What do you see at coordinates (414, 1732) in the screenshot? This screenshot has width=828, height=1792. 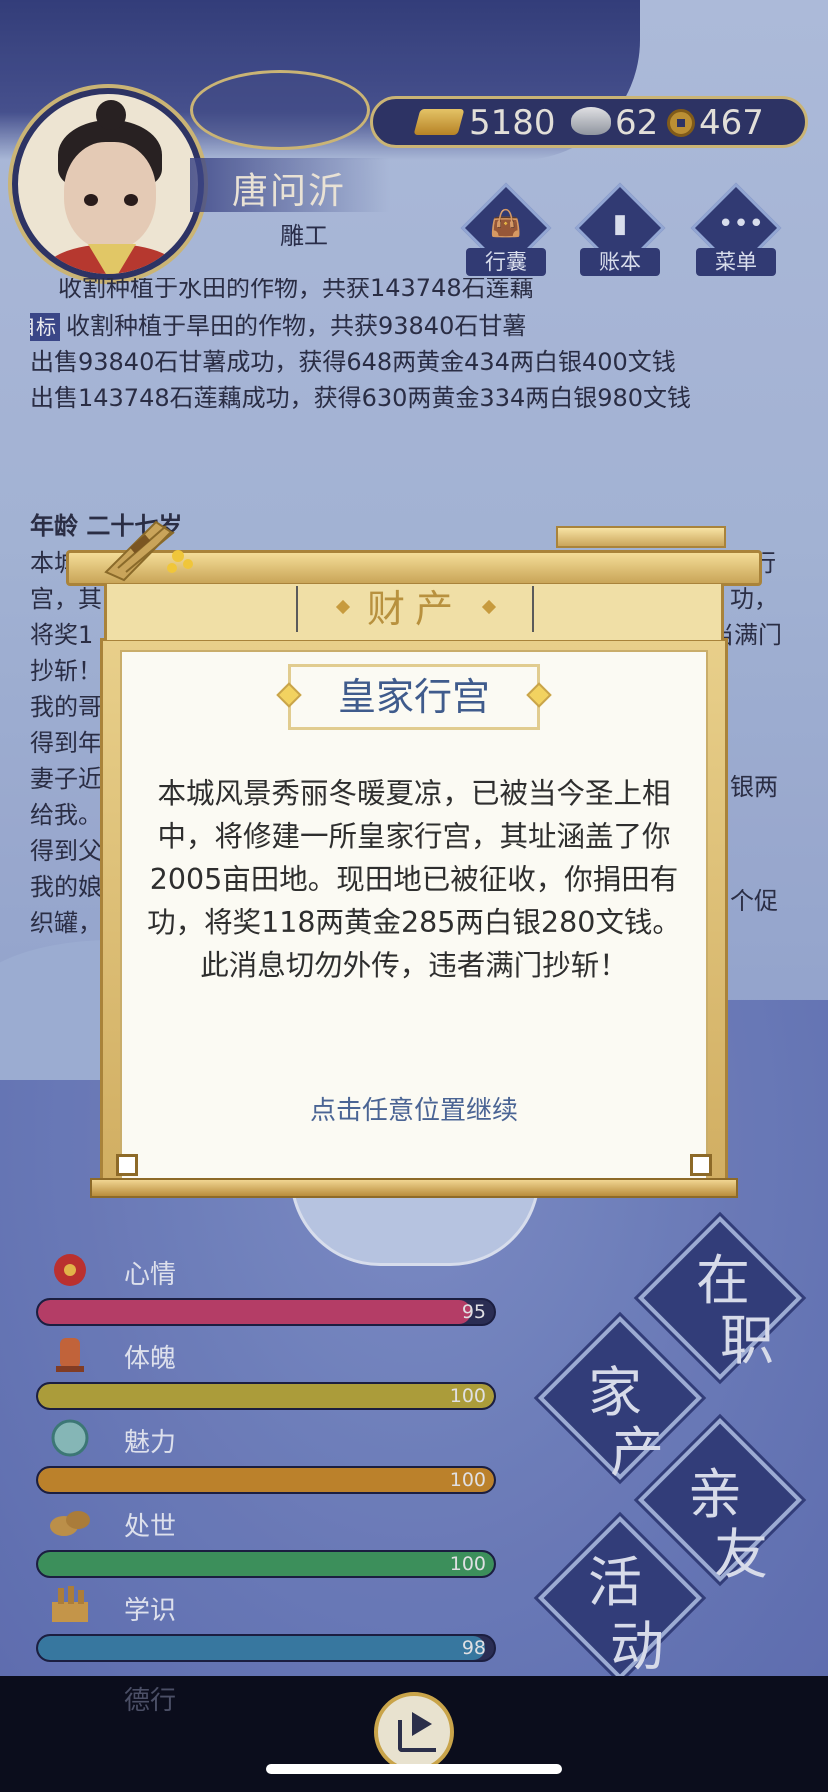 I see `share-button` at bounding box center [414, 1732].